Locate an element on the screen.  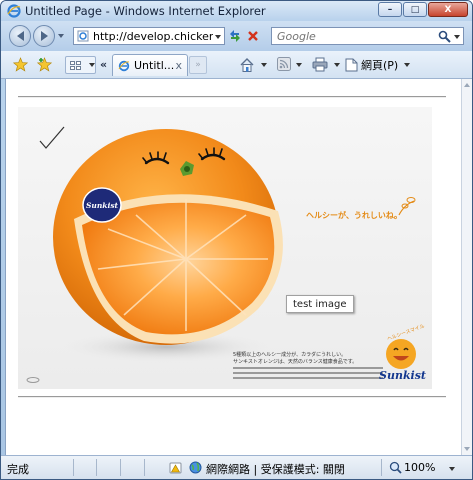
forward-arrow-icon is located at coordinates (44, 36).